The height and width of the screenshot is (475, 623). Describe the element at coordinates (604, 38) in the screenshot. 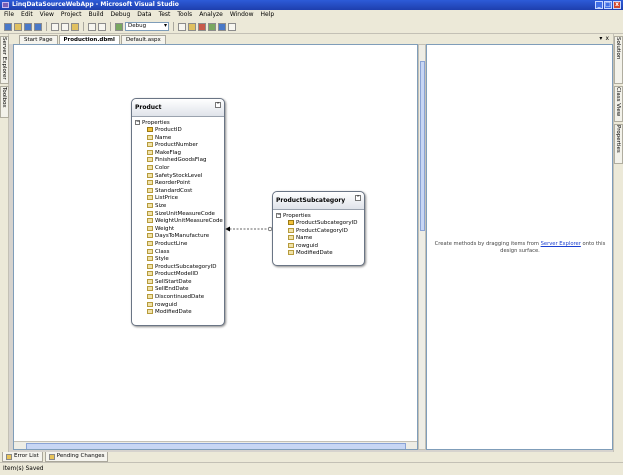

I see `tab-controls: ▾ x` at that location.